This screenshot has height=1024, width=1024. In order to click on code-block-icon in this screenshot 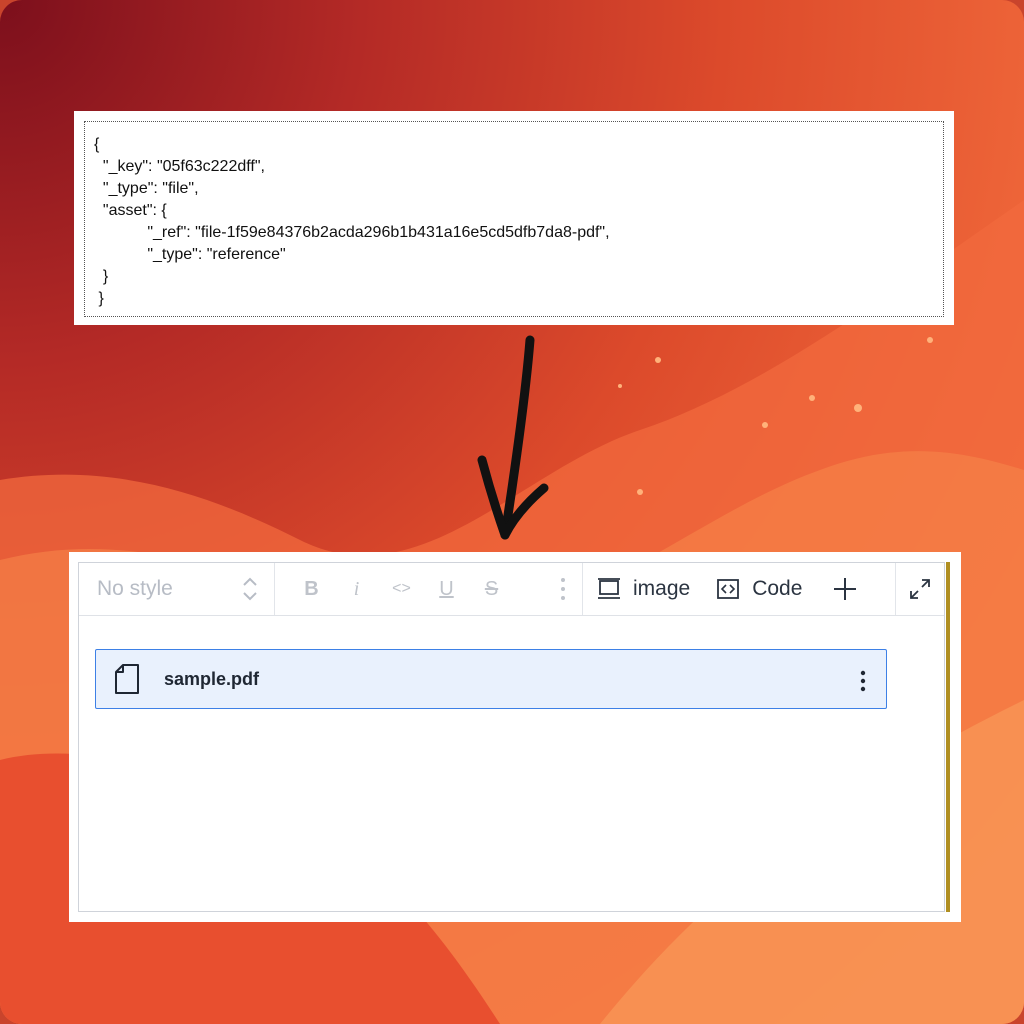, I will do `click(728, 589)`.